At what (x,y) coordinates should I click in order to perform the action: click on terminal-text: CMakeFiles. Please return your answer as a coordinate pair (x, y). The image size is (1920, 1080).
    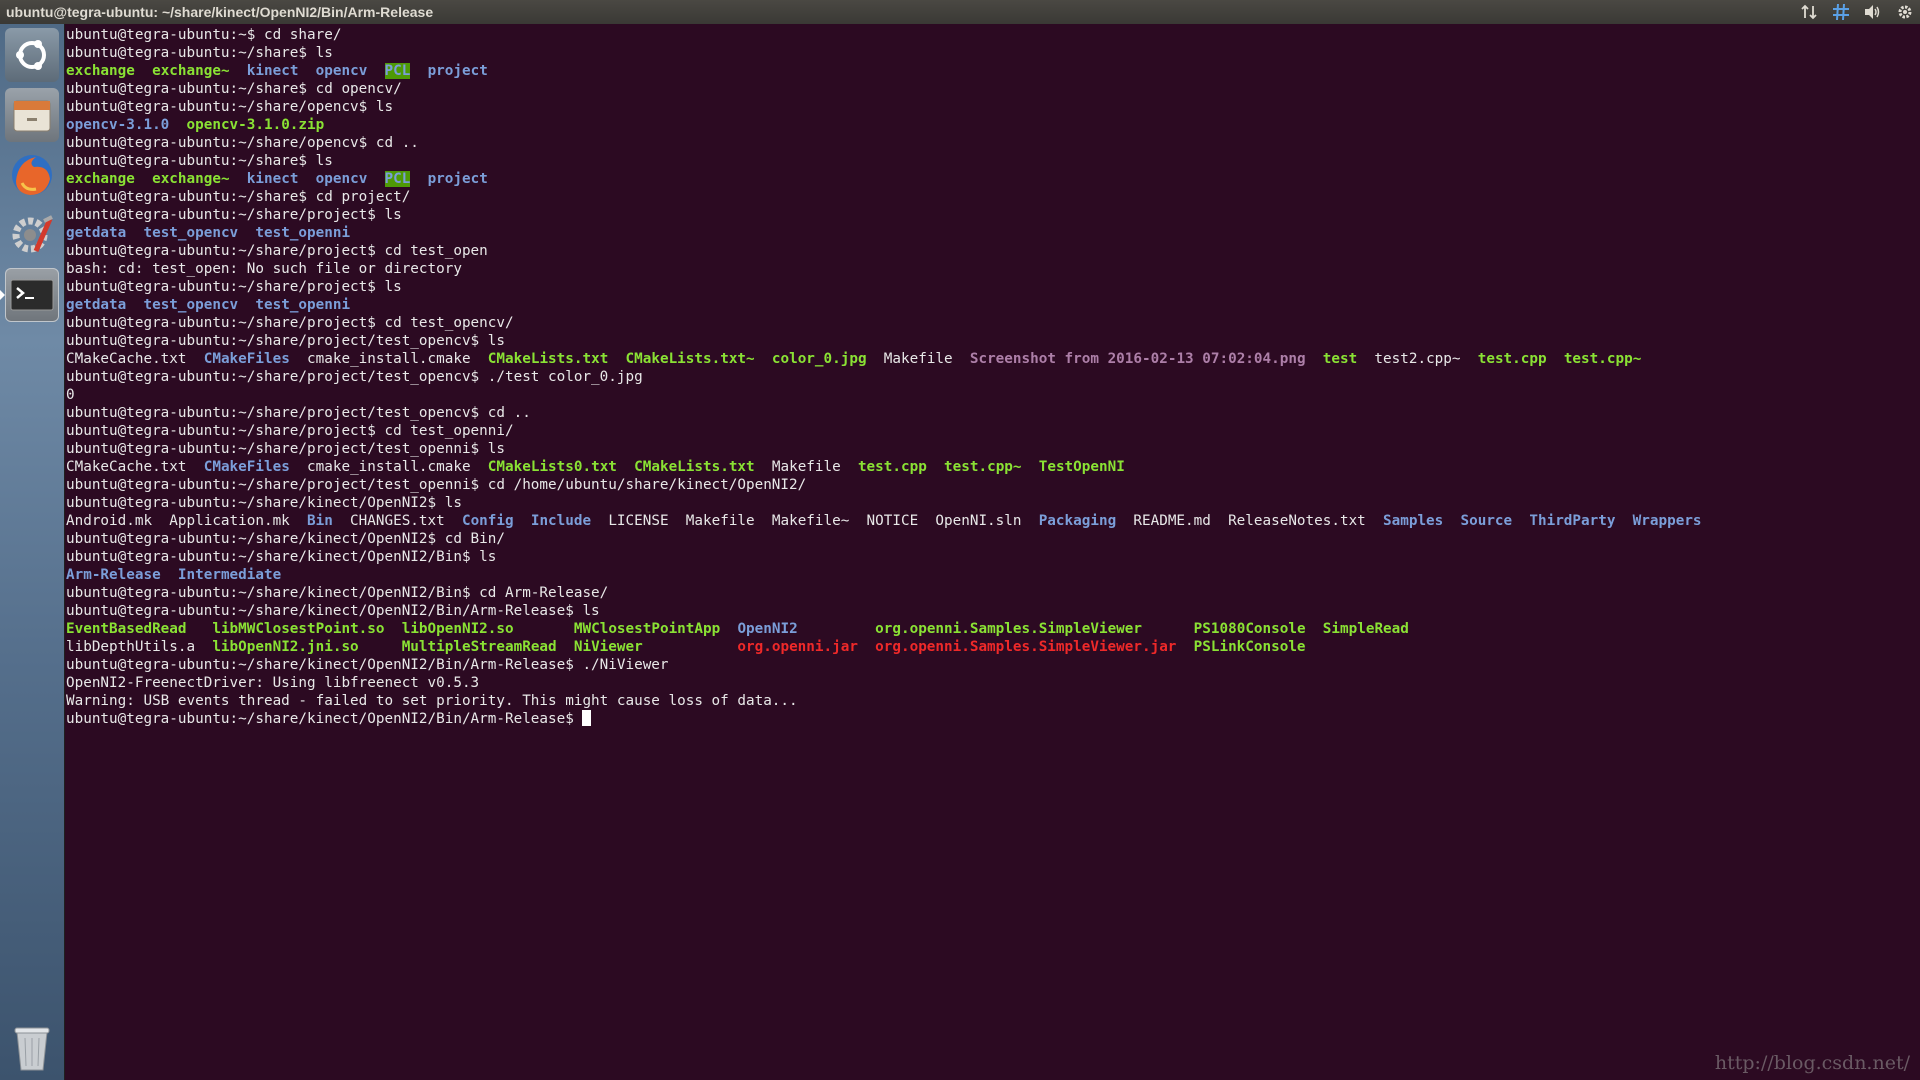
    Looking at the image, I should click on (246, 467).